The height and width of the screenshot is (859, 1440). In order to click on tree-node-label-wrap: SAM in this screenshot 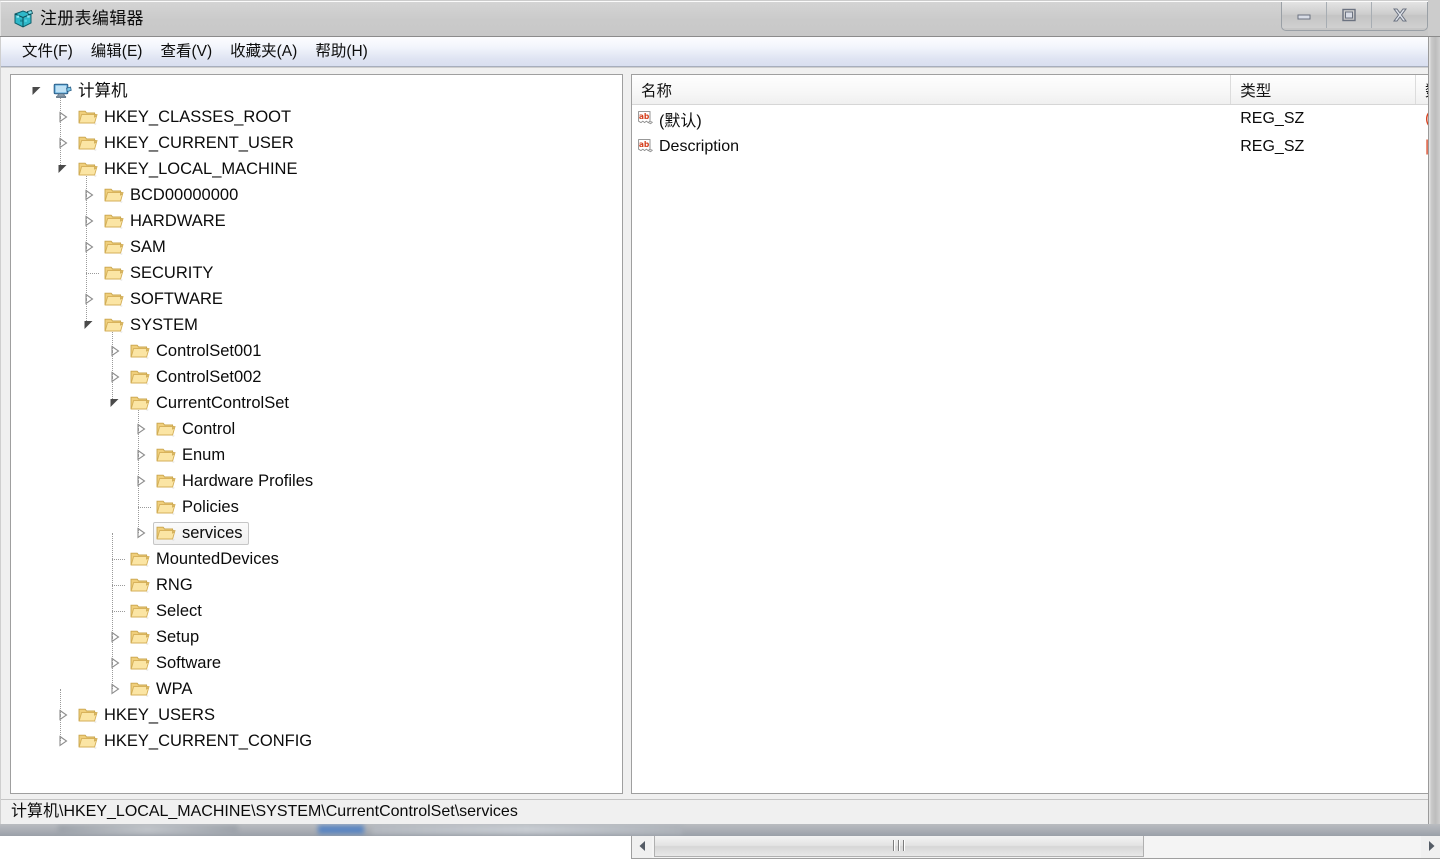, I will do `click(136, 247)`.